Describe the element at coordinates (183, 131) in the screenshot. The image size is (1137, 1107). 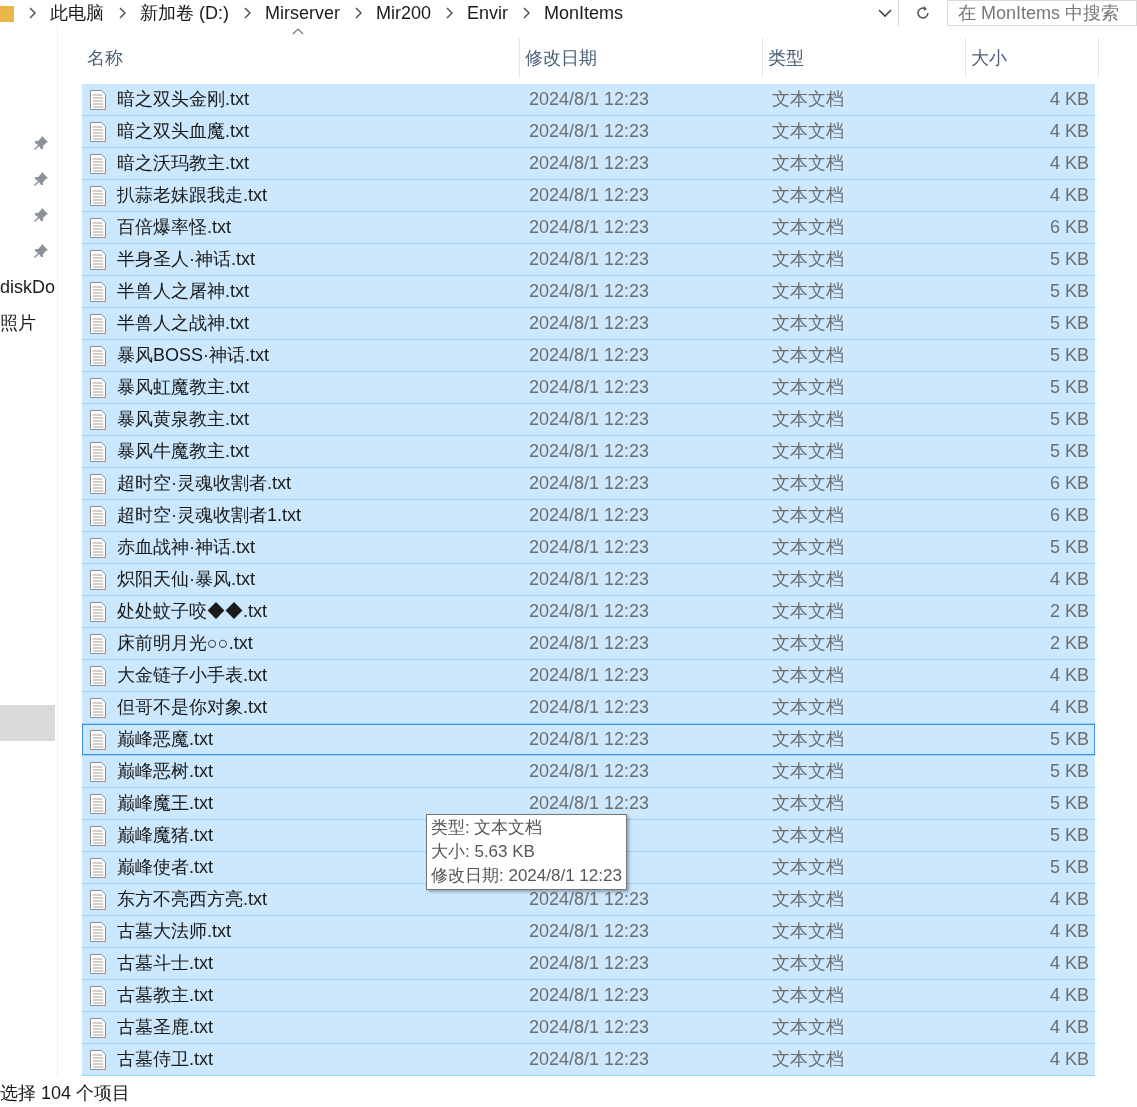
I see `file-name: 暗之双头血魔.txt` at that location.